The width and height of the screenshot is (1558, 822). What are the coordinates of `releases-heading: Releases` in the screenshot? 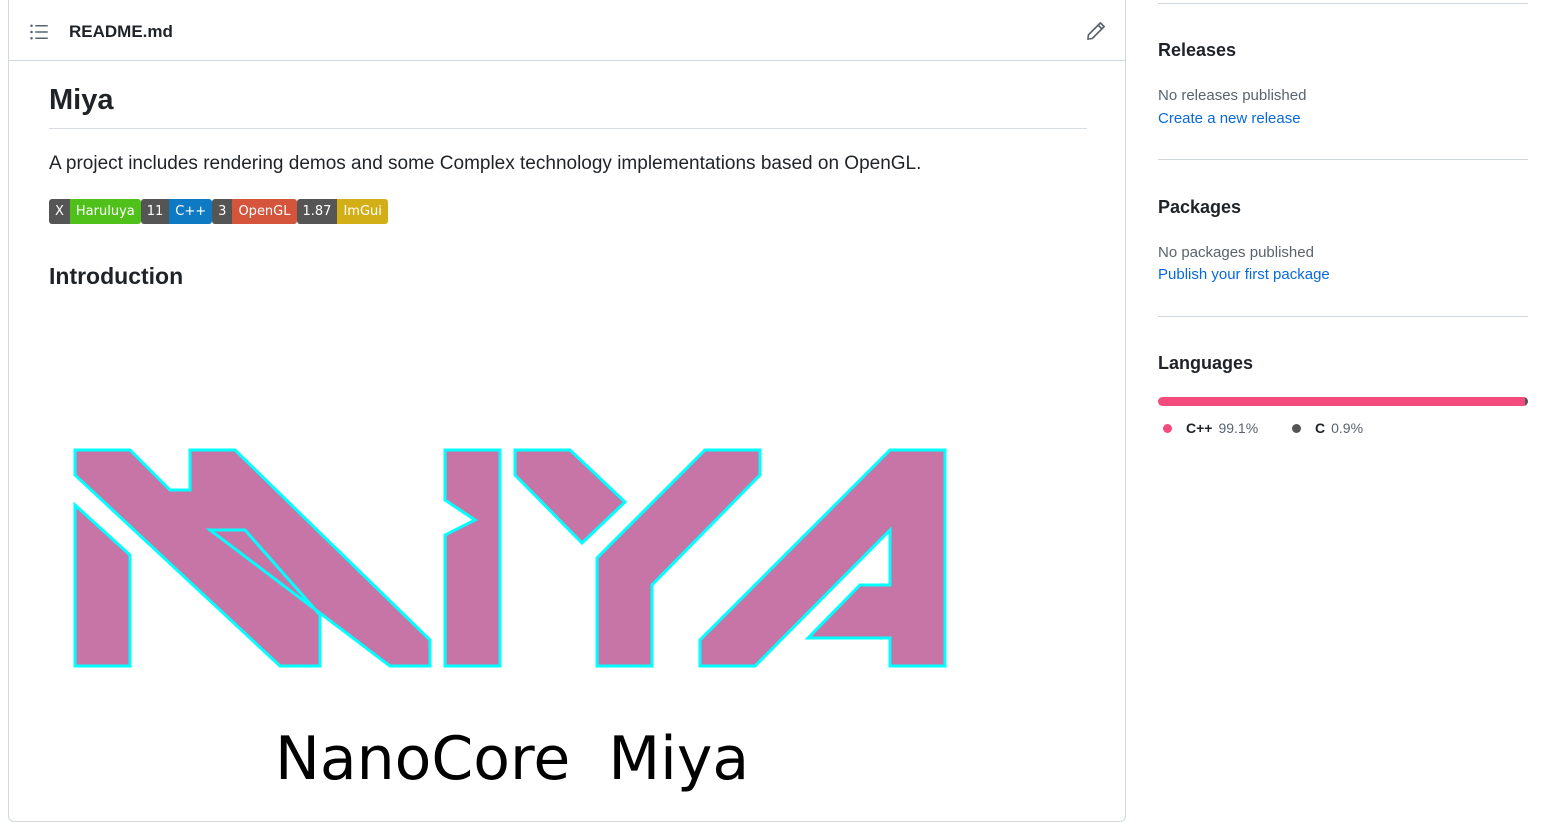 It's located at (1197, 50).